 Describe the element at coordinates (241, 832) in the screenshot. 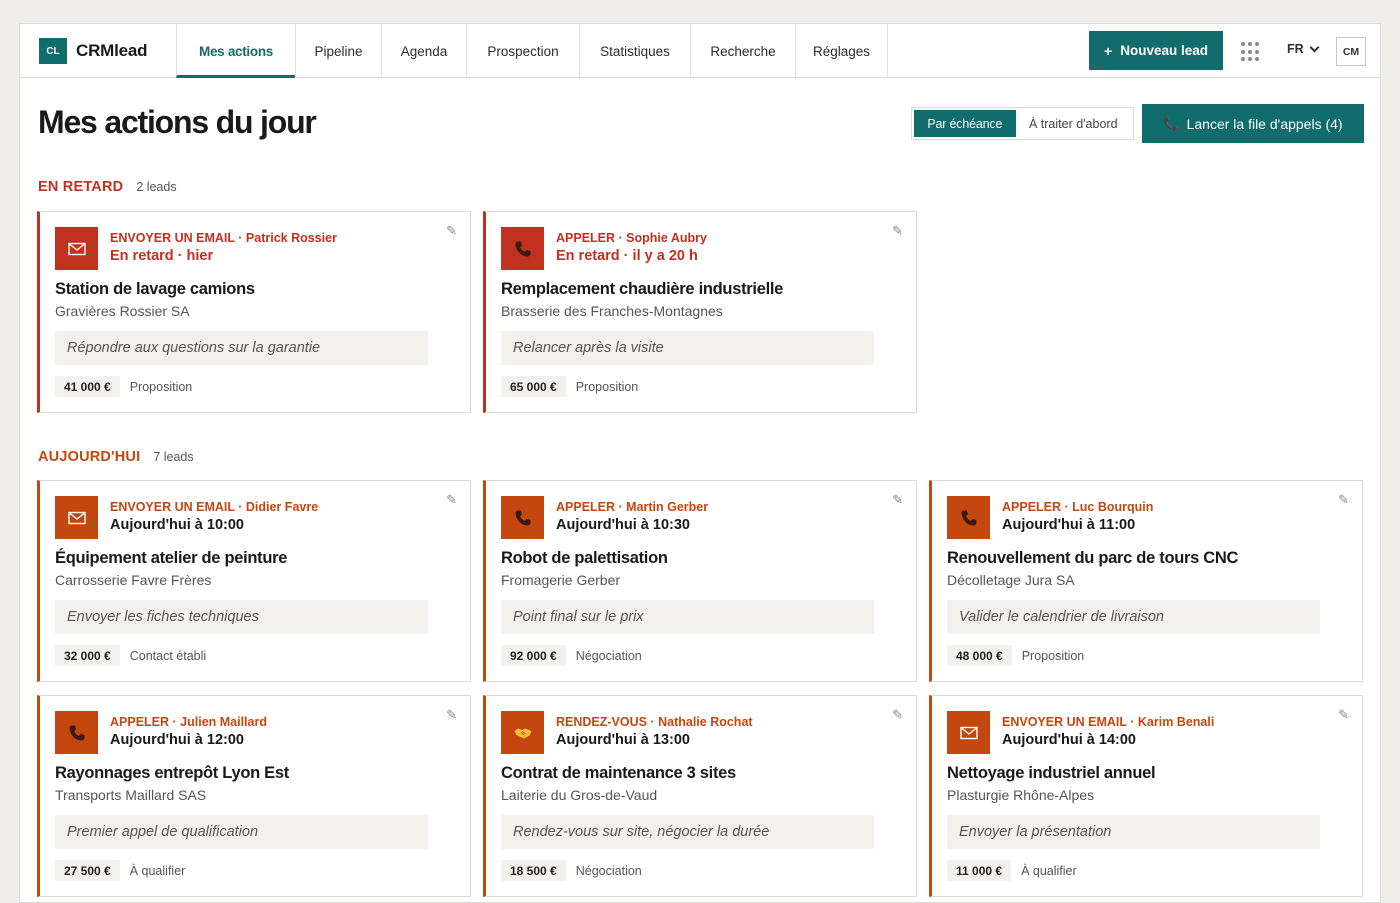

I see `card-note: Premier appel de qualification` at that location.